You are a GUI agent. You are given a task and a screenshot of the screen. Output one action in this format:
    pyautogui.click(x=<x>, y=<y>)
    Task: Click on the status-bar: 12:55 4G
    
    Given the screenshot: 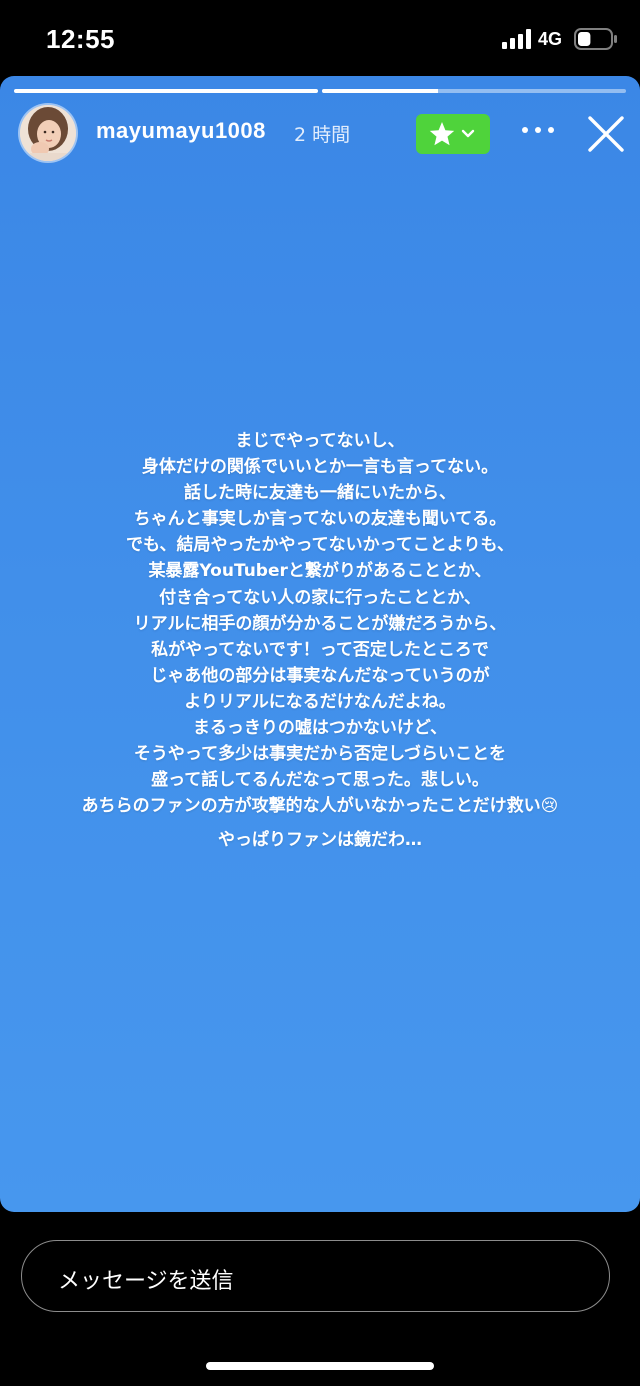 What is the action you would take?
    pyautogui.click(x=320, y=38)
    